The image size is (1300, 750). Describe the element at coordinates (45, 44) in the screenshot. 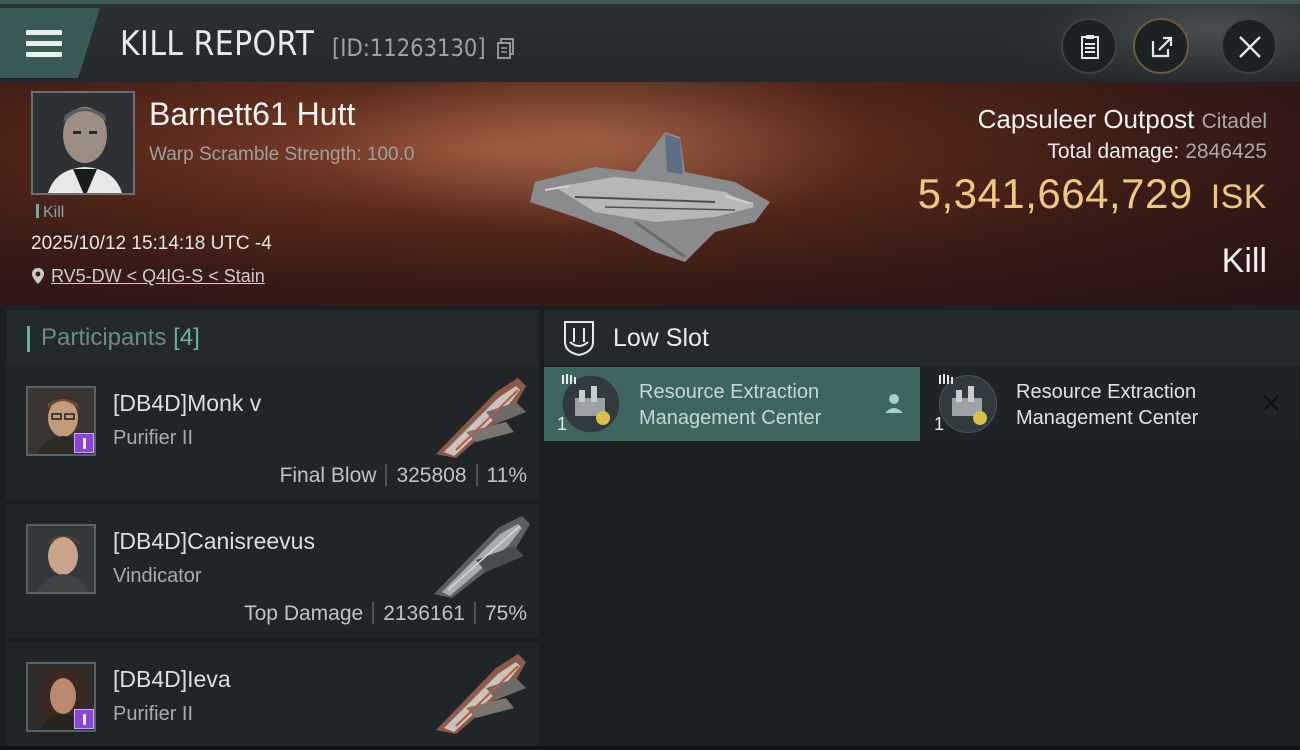

I see `menu-icon` at that location.